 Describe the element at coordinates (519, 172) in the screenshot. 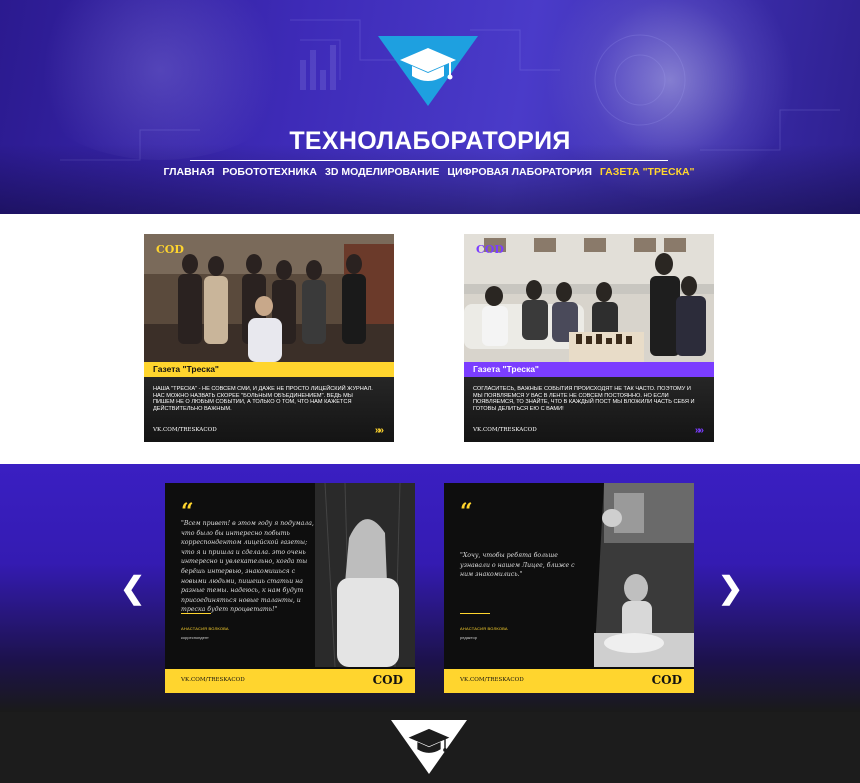

I see `nav-item-digital-lab: ЦИФРОВАЯ ЛАБОРАТОРИЯ` at that location.